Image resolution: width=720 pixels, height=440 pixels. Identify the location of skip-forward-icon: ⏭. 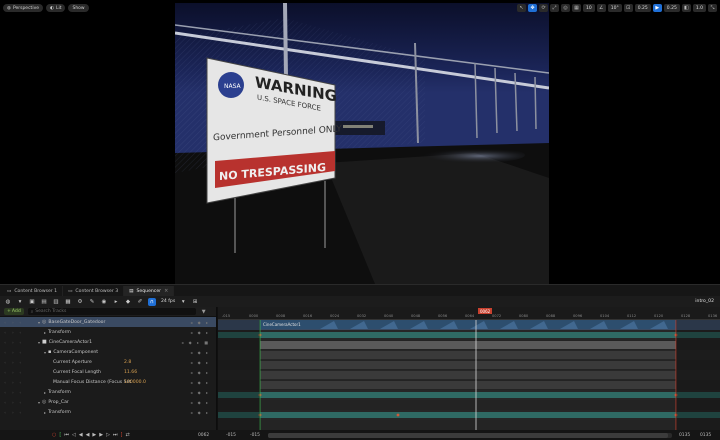
(115, 435).